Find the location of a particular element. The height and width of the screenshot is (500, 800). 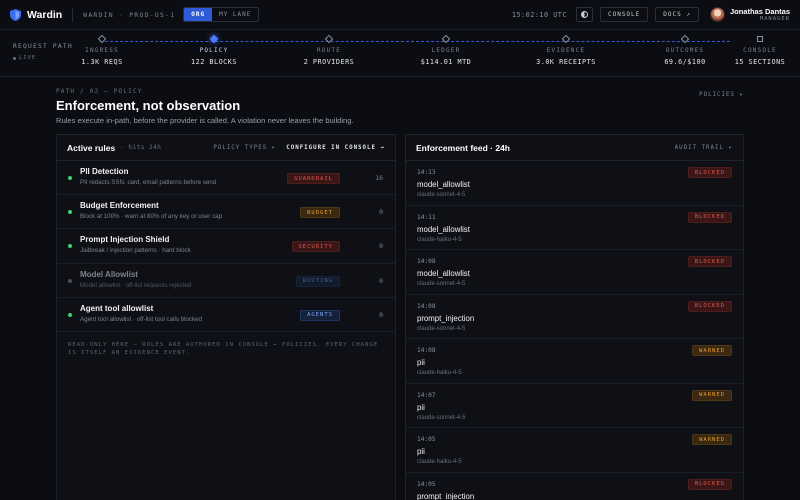

rule-name: Budget Enforcement is located at coordinates (119, 206).